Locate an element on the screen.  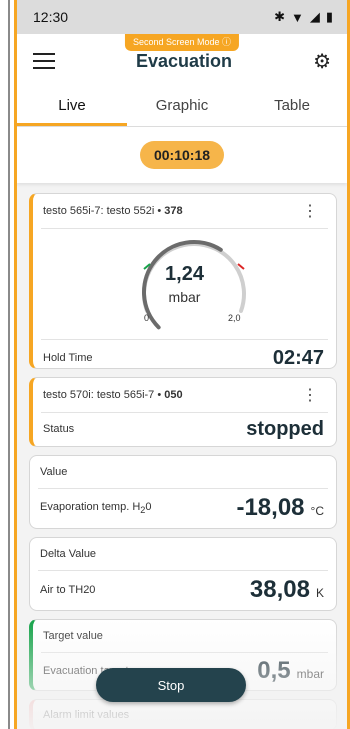
status-label: Status is located at coordinates (59, 429).